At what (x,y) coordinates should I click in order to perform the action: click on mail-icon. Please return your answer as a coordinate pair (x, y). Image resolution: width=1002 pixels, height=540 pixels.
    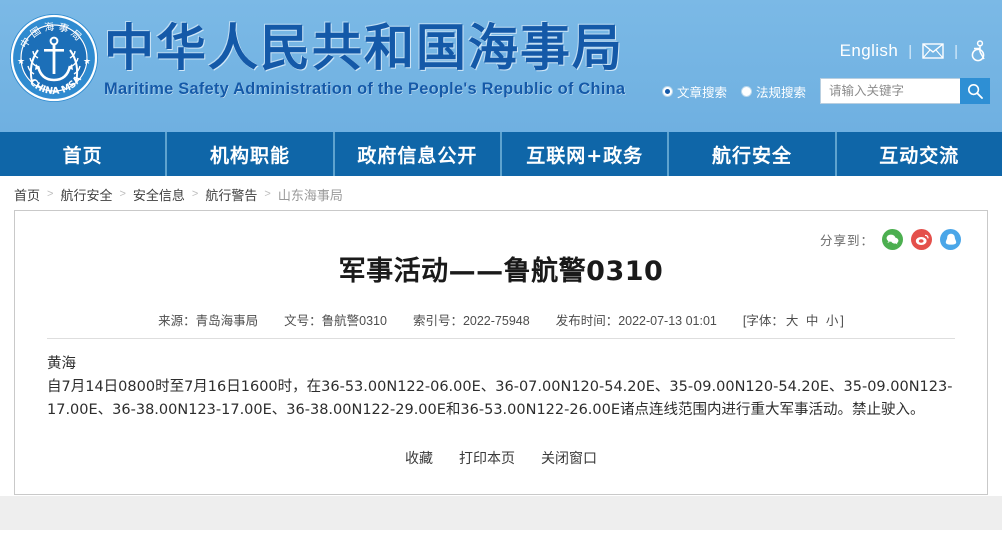
    Looking at the image, I should click on (933, 51).